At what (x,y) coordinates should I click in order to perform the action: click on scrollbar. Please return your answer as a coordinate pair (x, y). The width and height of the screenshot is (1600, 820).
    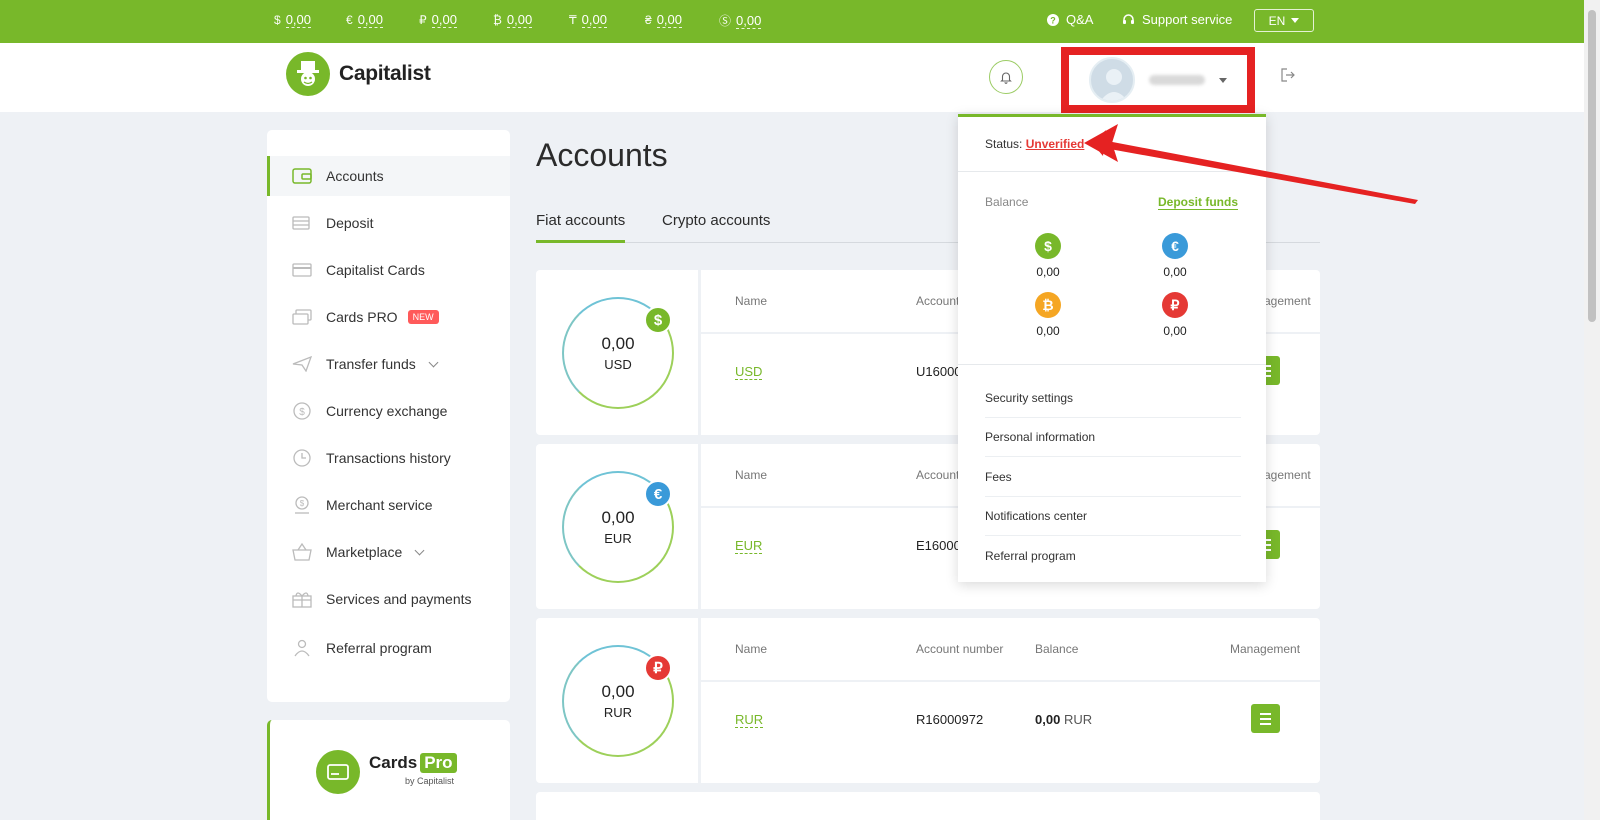
    Looking at the image, I should click on (1592, 410).